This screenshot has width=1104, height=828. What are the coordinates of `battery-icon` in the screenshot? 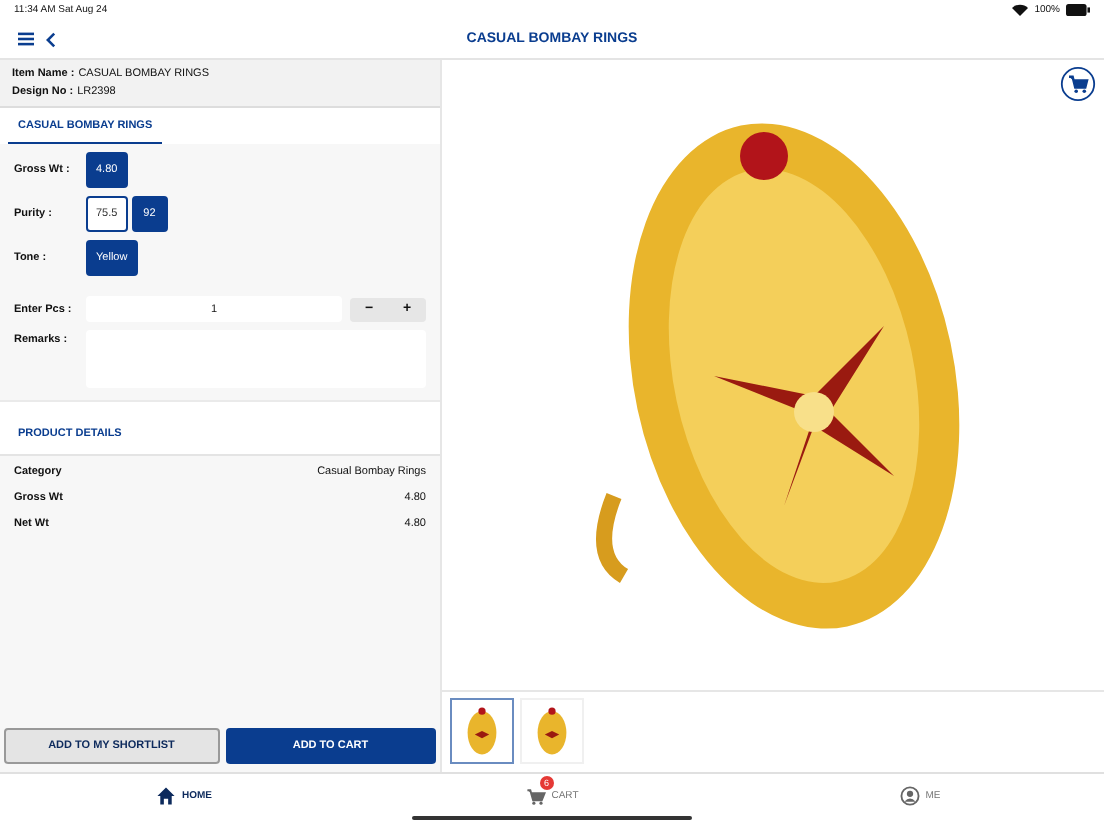 It's located at (1078, 10).